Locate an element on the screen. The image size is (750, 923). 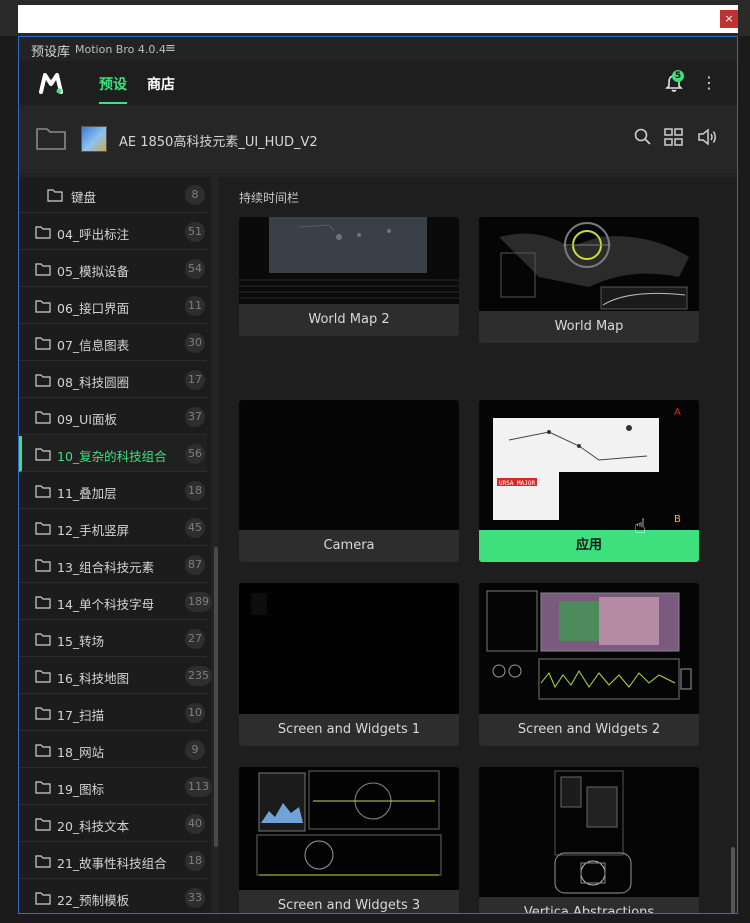
sidebar-item-label: 06_接口界面 is located at coordinates (93, 308).